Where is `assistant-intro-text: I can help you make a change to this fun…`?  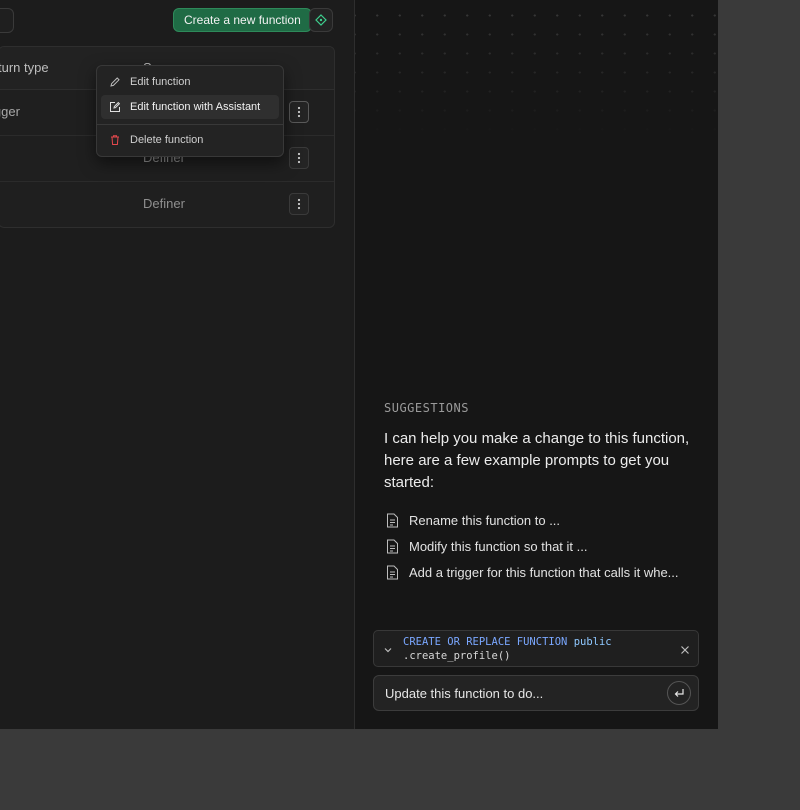
assistant-intro-text: I can help you make a change to this fun… is located at coordinates (537, 460).